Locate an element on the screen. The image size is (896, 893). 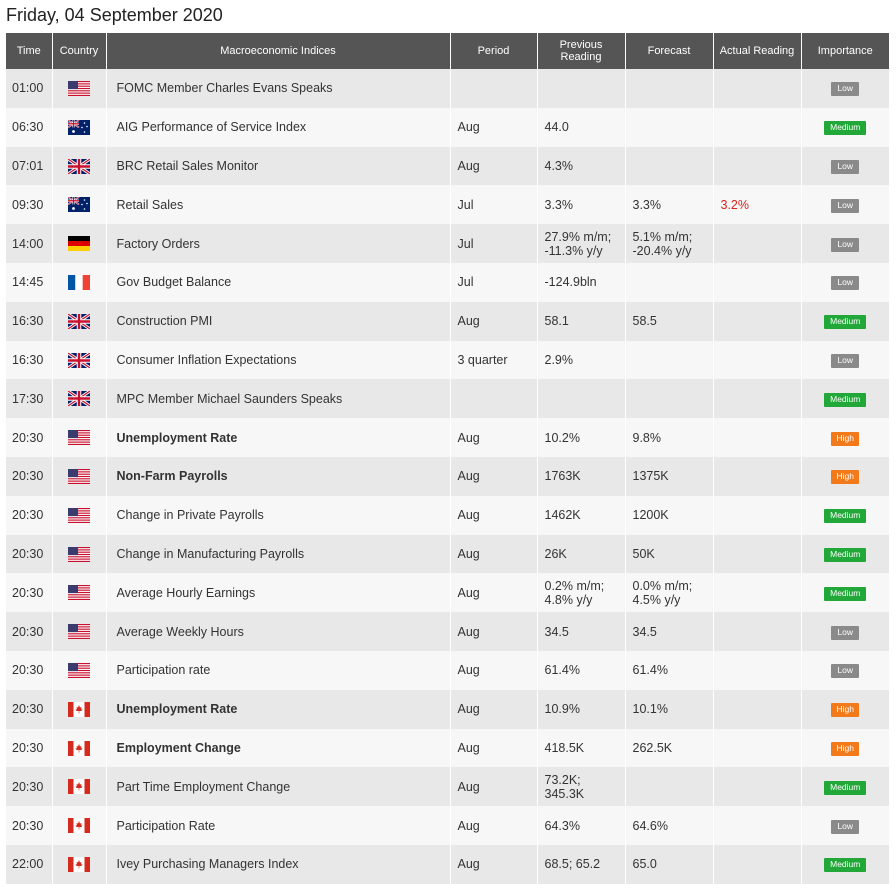
time-cell: 22:00 is located at coordinates (29, 864).